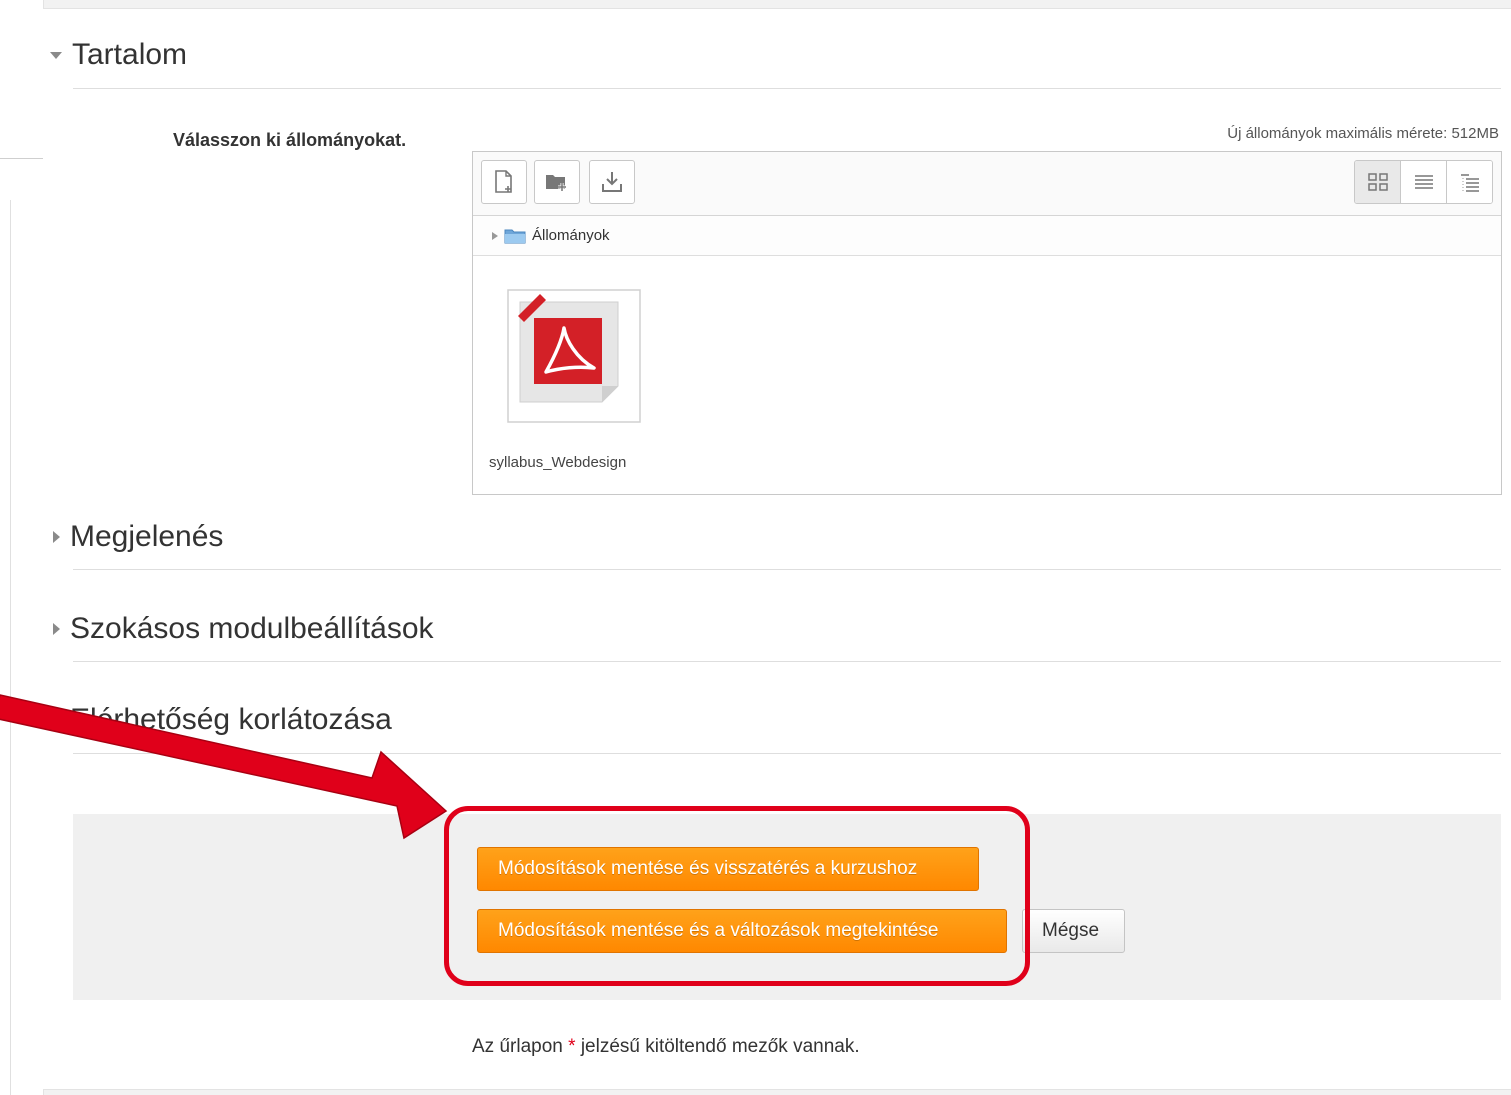 Image resolution: width=1511 pixels, height=1095 pixels. Describe the element at coordinates (571, 235) in the screenshot. I see `path-root-label: Állományok` at that location.